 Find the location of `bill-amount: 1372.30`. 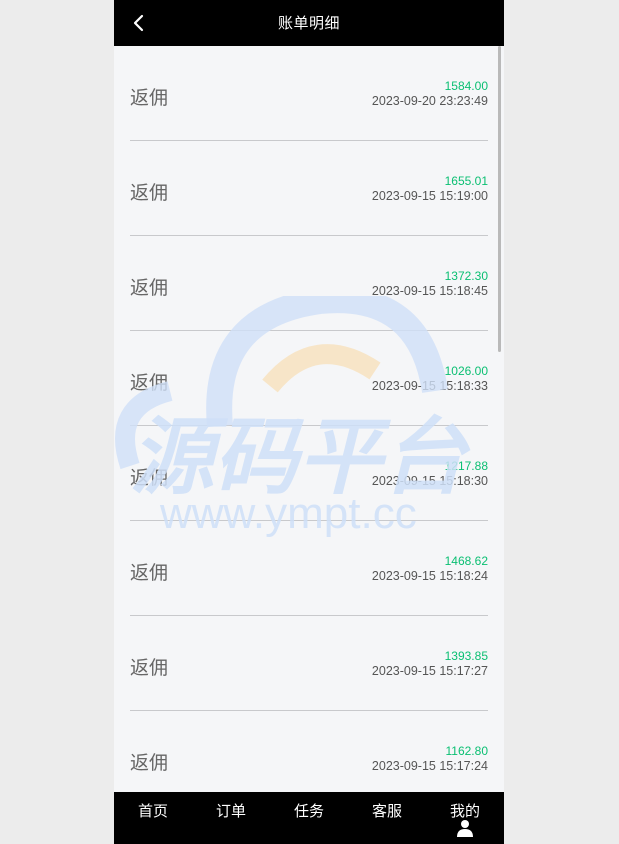

bill-amount: 1372.30 is located at coordinates (466, 276).